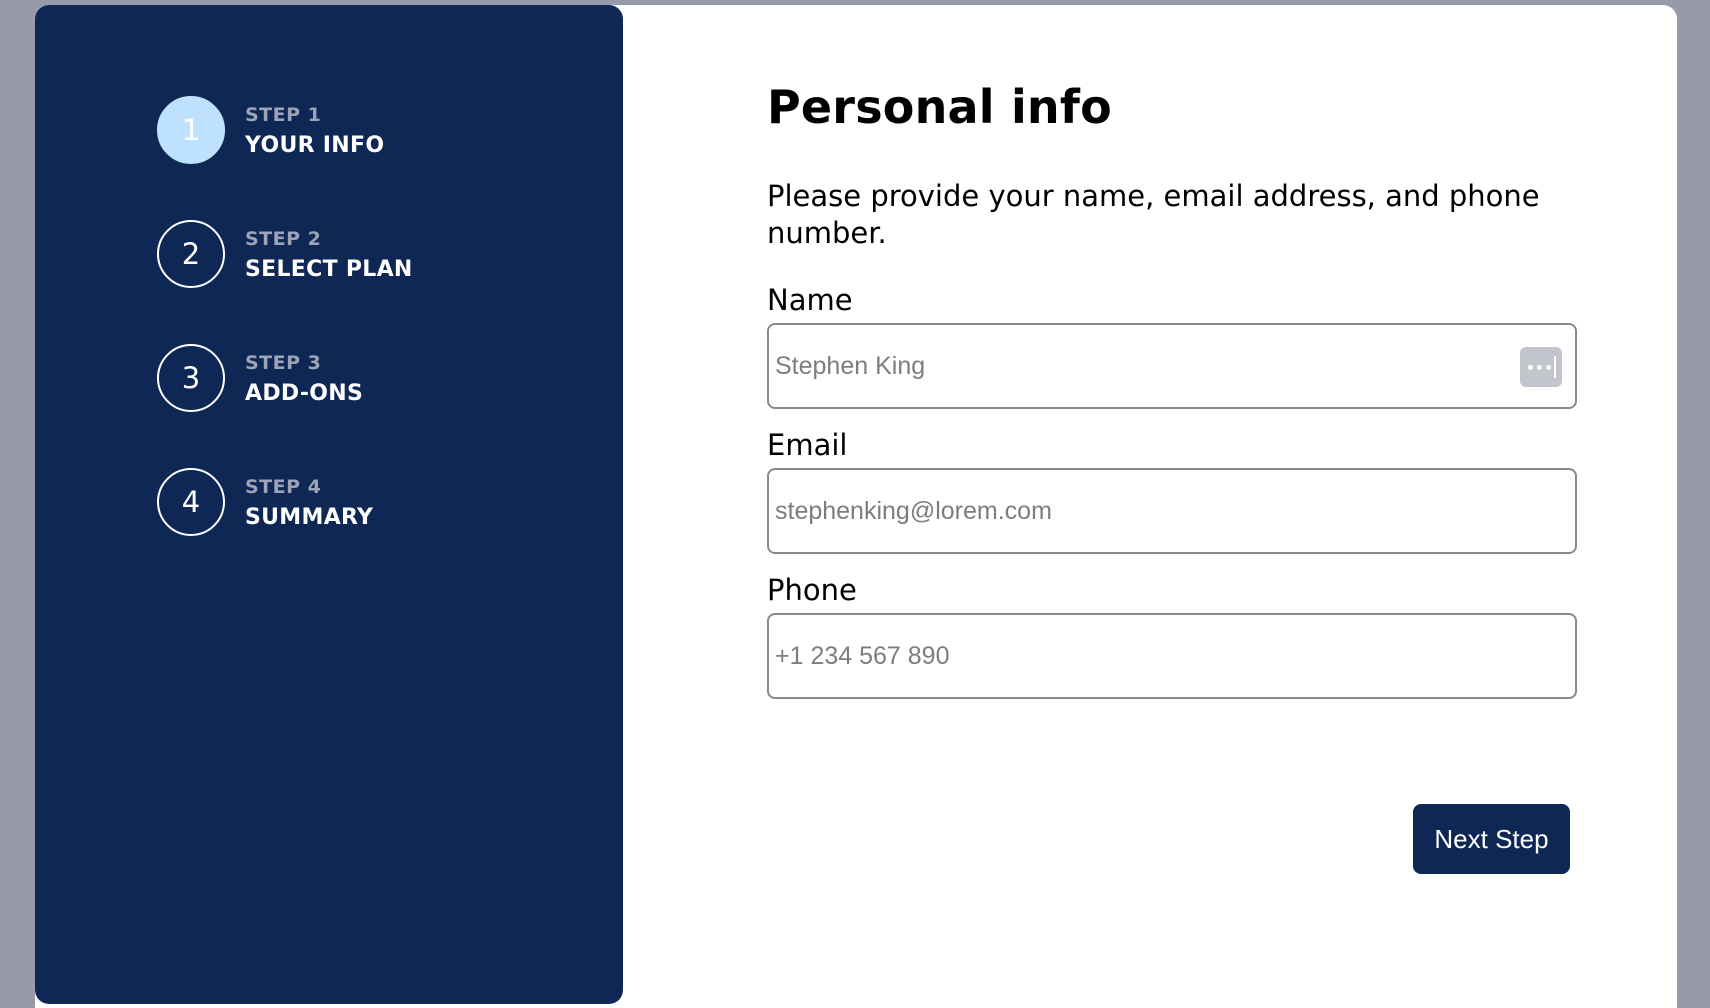  Describe the element at coordinates (812, 590) in the screenshot. I see `phone-label: Phone` at that location.